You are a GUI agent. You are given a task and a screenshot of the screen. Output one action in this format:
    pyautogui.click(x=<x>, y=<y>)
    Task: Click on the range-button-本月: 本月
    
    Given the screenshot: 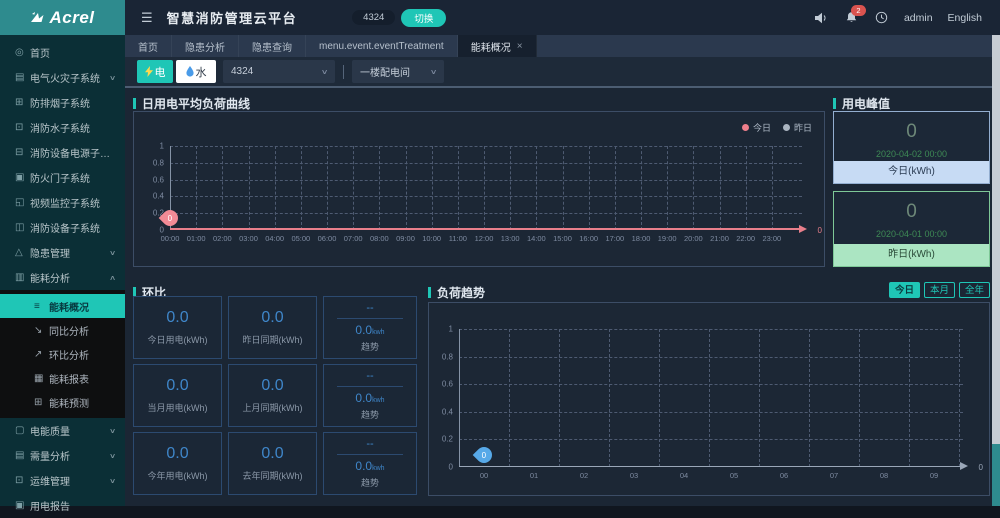 What is the action you would take?
    pyautogui.click(x=939, y=290)
    